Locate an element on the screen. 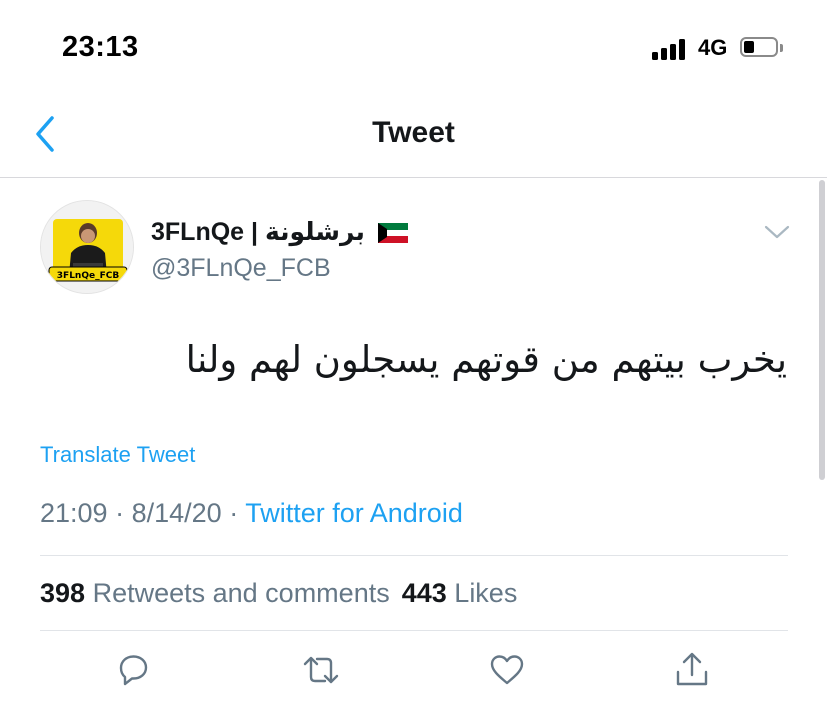 The width and height of the screenshot is (827, 711). translate-tweet-link: Translate Tweet is located at coordinates (117, 455).